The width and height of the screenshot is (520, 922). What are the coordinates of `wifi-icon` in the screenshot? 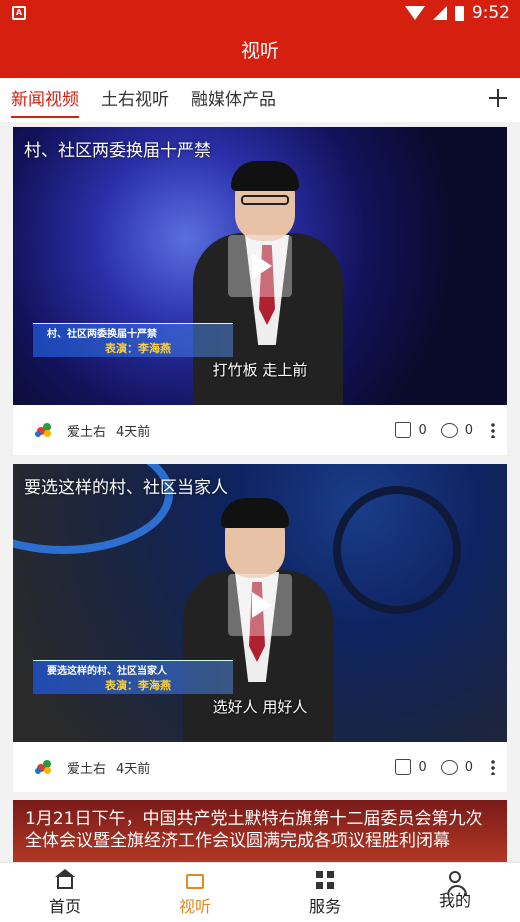 It's located at (414, 13).